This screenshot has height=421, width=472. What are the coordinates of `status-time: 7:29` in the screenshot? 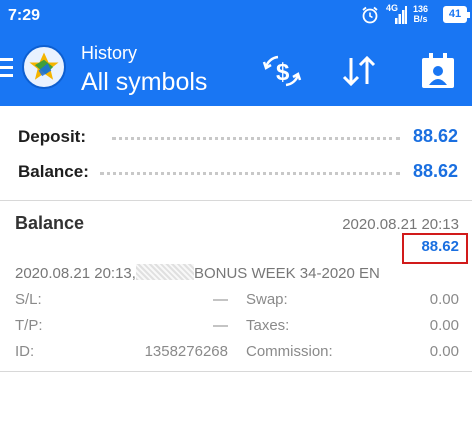 It's located at (24, 15).